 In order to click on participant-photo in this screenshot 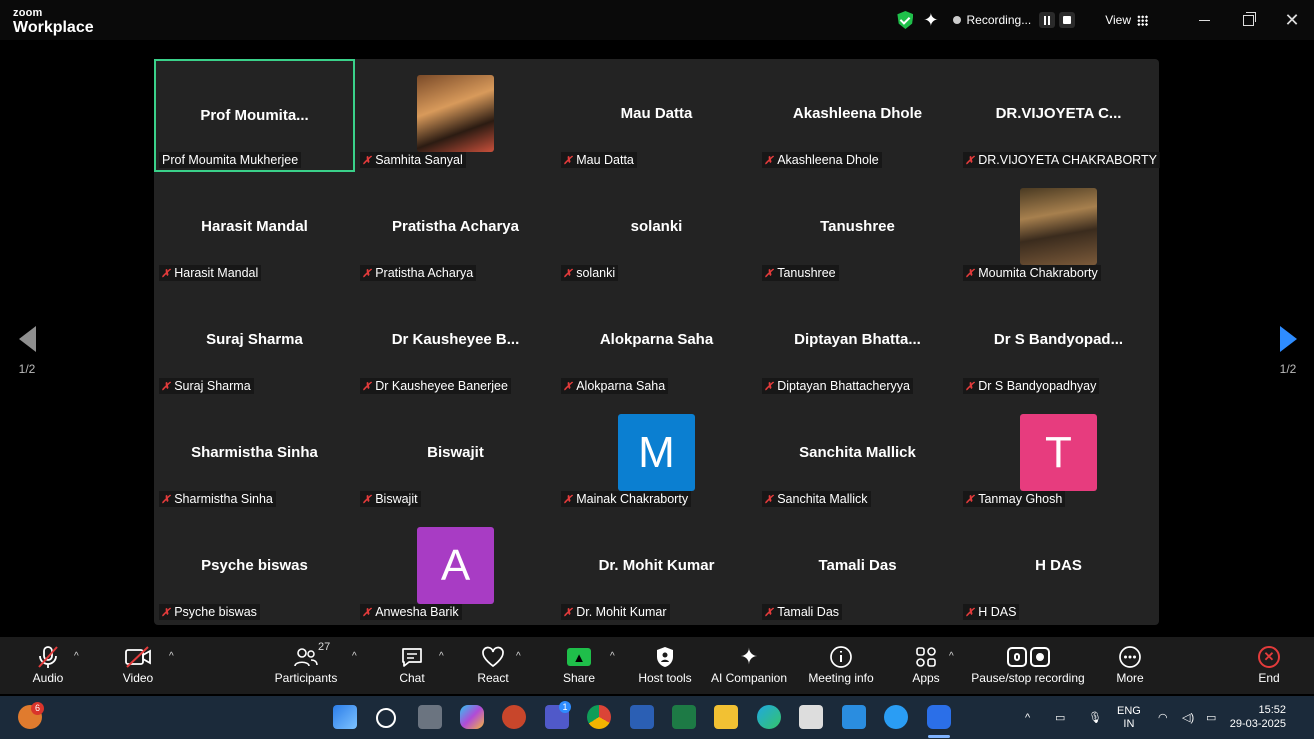, I will do `click(1058, 226)`.